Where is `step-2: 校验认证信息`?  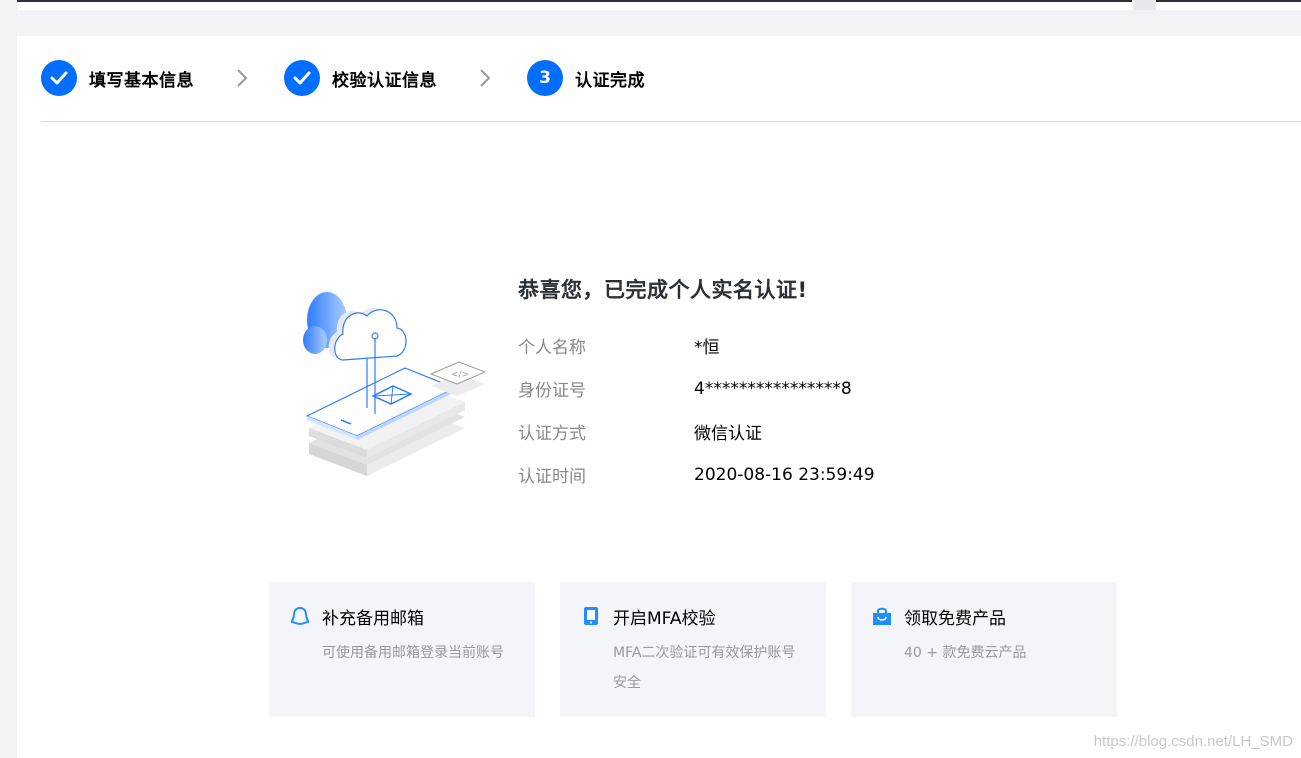
step-2: 校验认证信息 is located at coordinates (360, 78).